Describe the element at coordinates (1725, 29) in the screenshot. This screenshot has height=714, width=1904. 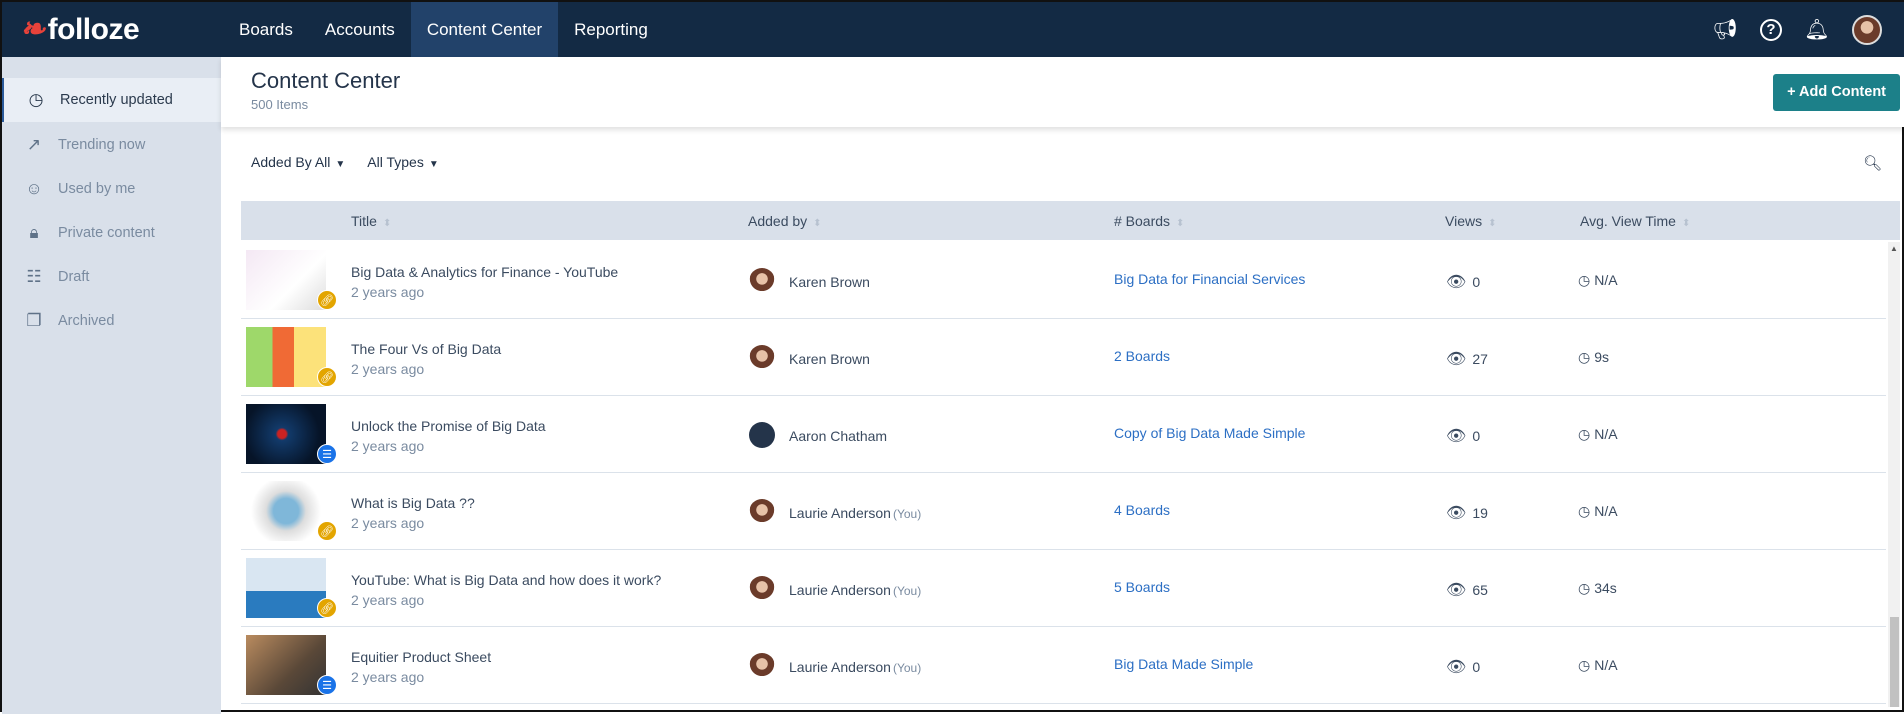
I see `megaphone-icon: 📢︎` at that location.